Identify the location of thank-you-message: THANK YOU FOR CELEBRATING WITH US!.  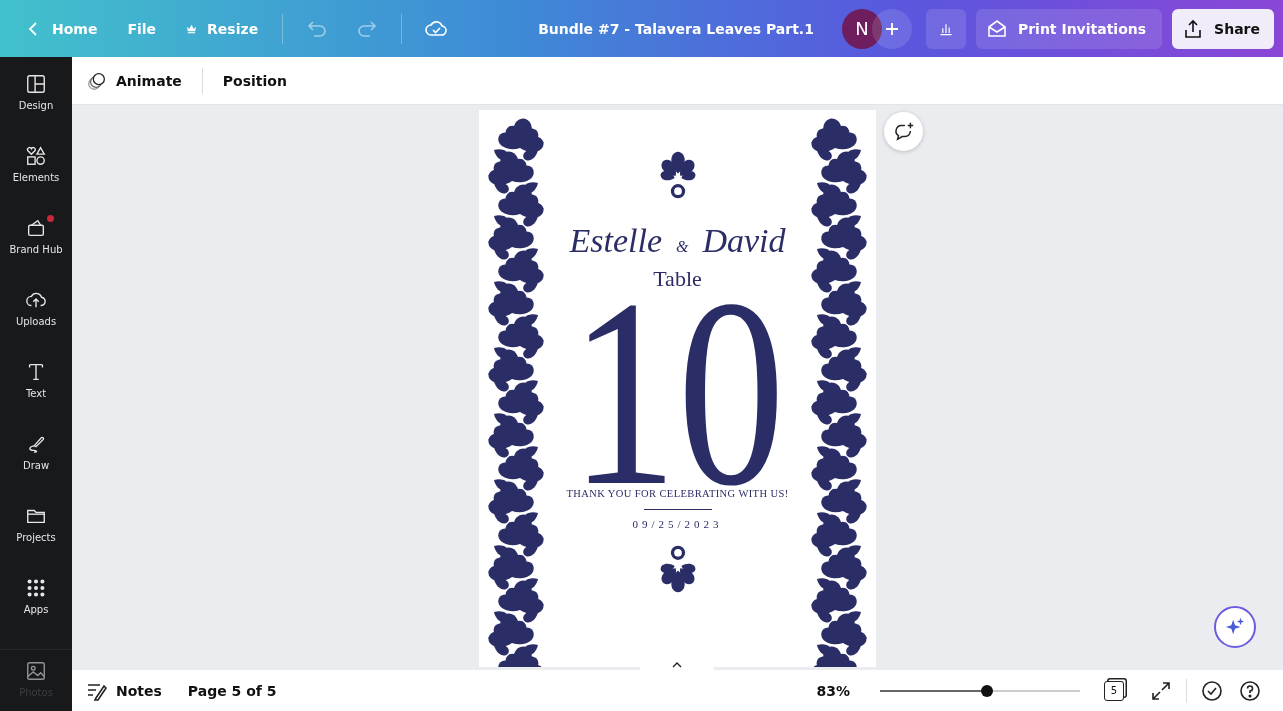
(677, 493).